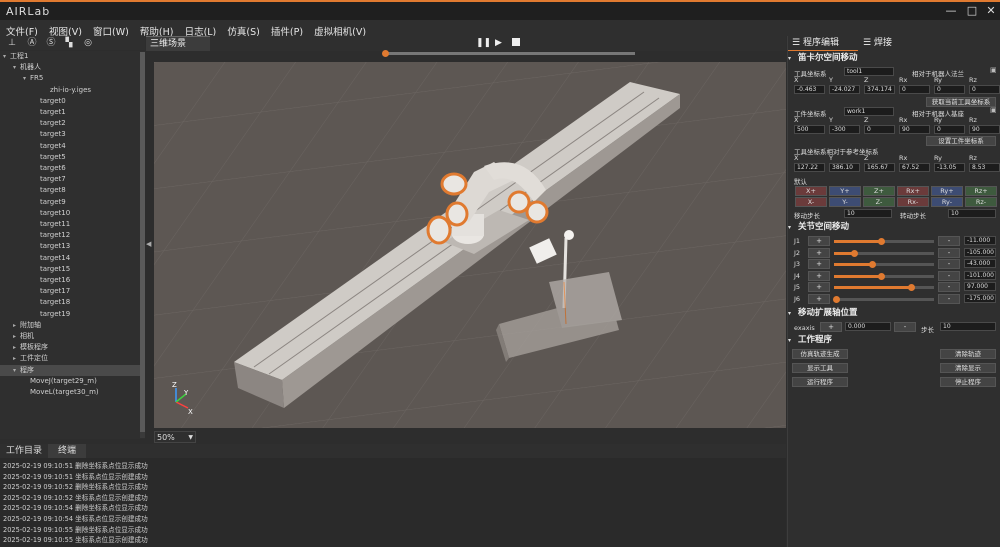 The image size is (1000, 547). What do you see at coordinates (142, 242) in the screenshot?
I see `tree-scrollbar-thumb` at bounding box center [142, 242].